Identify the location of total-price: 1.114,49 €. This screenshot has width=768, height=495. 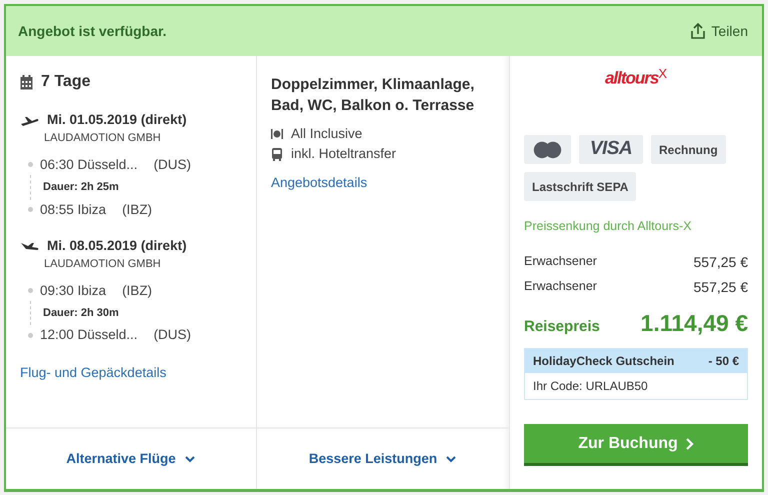
(694, 323).